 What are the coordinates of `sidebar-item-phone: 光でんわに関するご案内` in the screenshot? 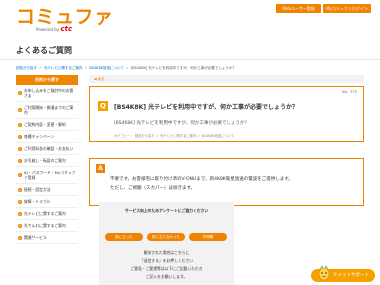 It's located at (47, 226).